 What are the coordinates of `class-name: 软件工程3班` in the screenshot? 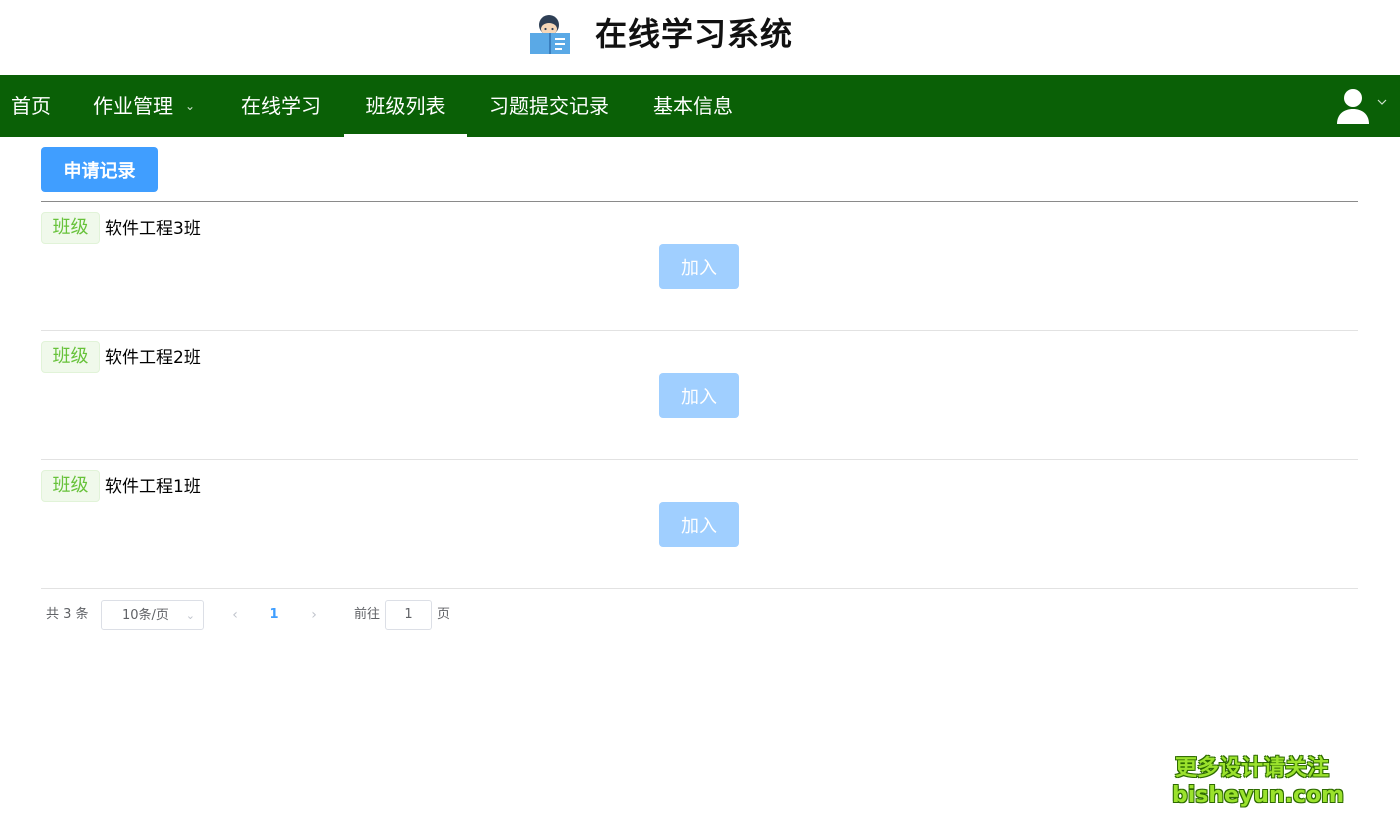 It's located at (153, 229).